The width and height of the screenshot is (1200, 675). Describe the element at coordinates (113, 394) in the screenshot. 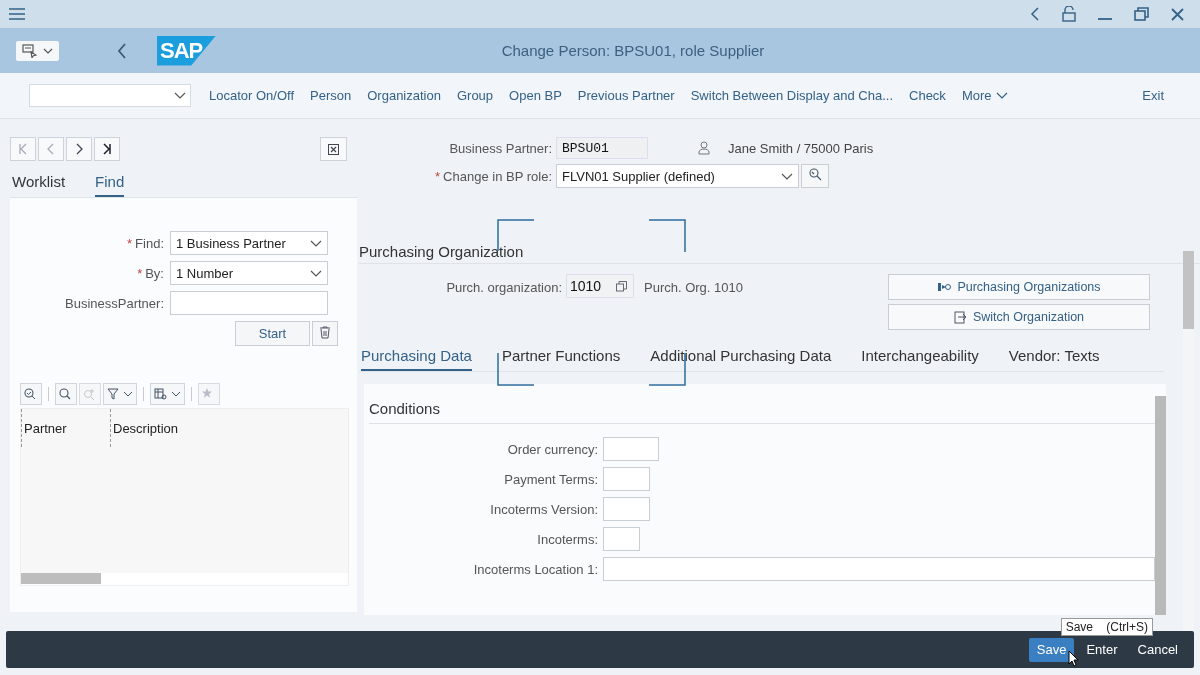

I see `filter-icon` at that location.